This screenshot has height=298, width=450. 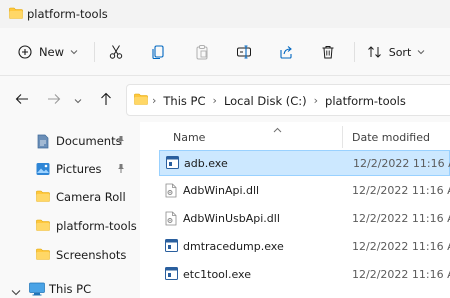 I want to click on arrow-right-icon, so click(x=54, y=100).